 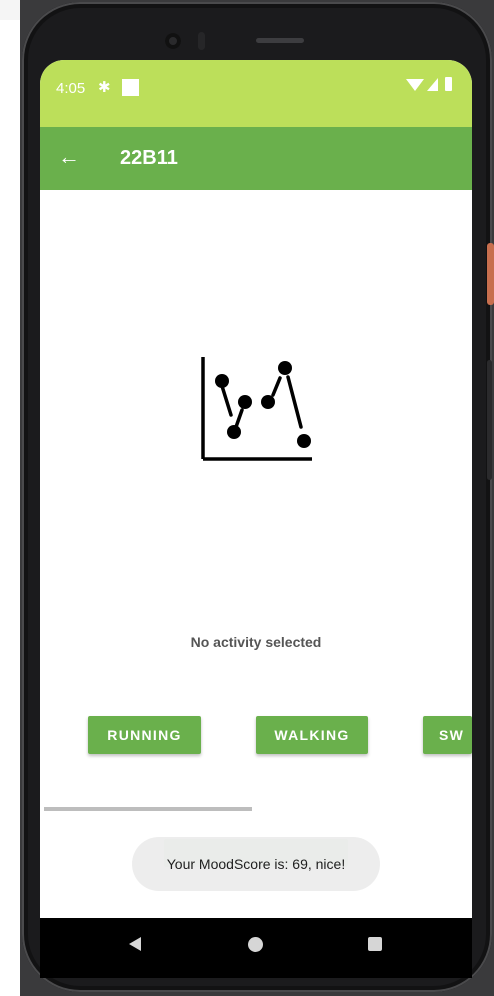 I want to click on back-icon, so click(x=135, y=944).